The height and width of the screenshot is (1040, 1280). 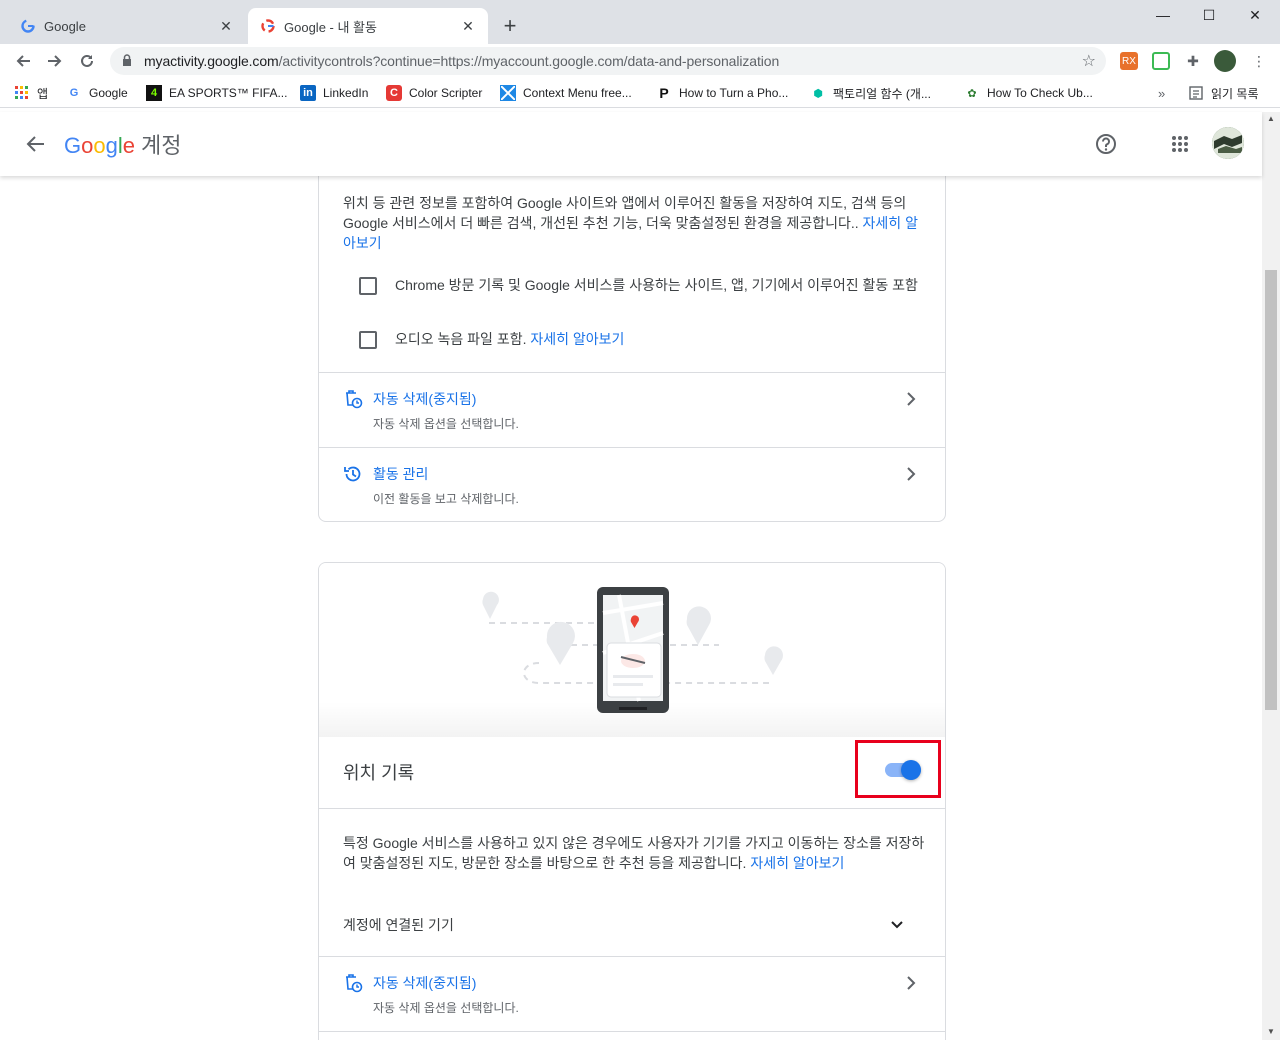 I want to click on manage-activity-row: 활동 관리 이전 활동을 보고 삭제합니다., so click(x=632, y=484).